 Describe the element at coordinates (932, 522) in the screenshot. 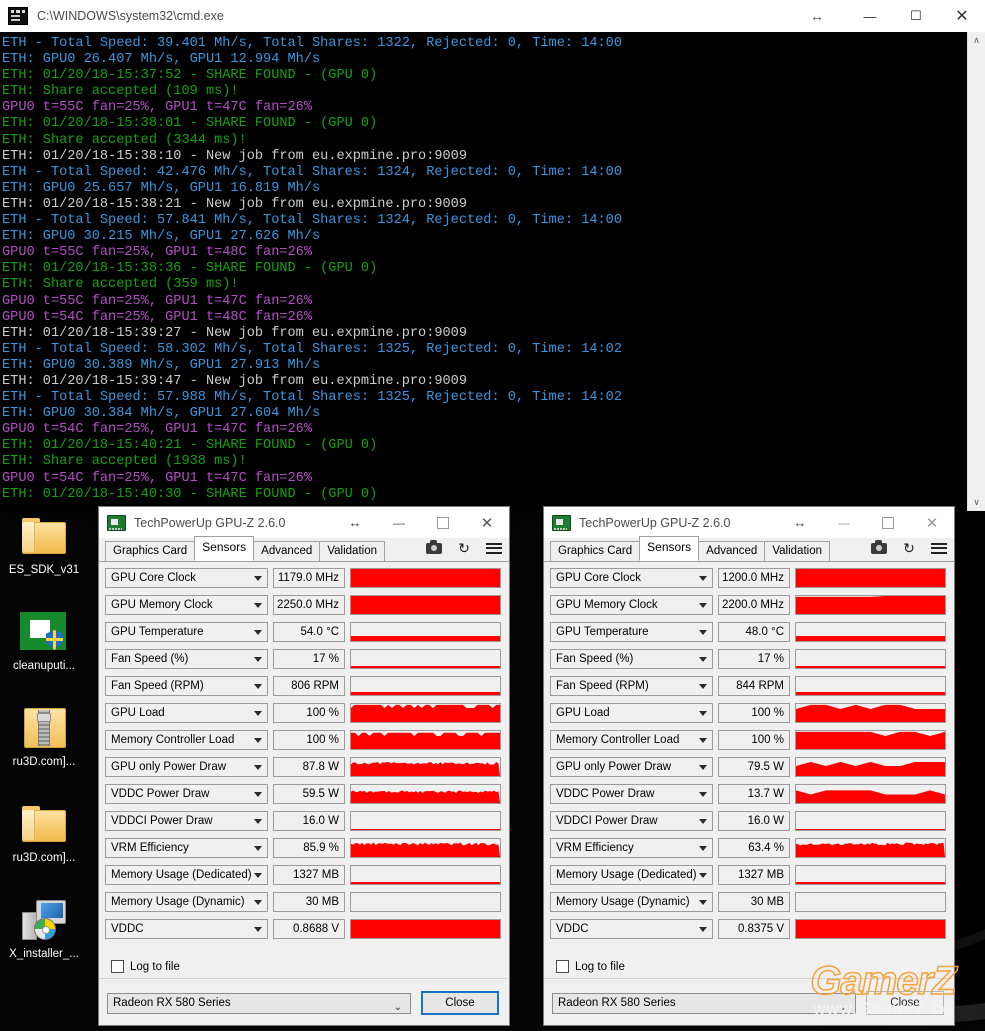

I see `gpuz-right-close-button: ✕` at that location.